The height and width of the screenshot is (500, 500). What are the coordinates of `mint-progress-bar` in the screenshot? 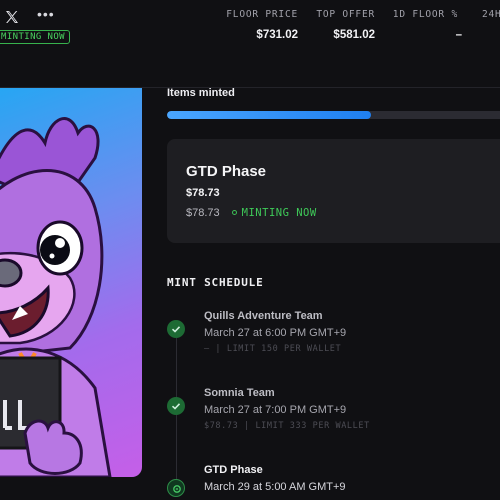 It's located at (333, 115).